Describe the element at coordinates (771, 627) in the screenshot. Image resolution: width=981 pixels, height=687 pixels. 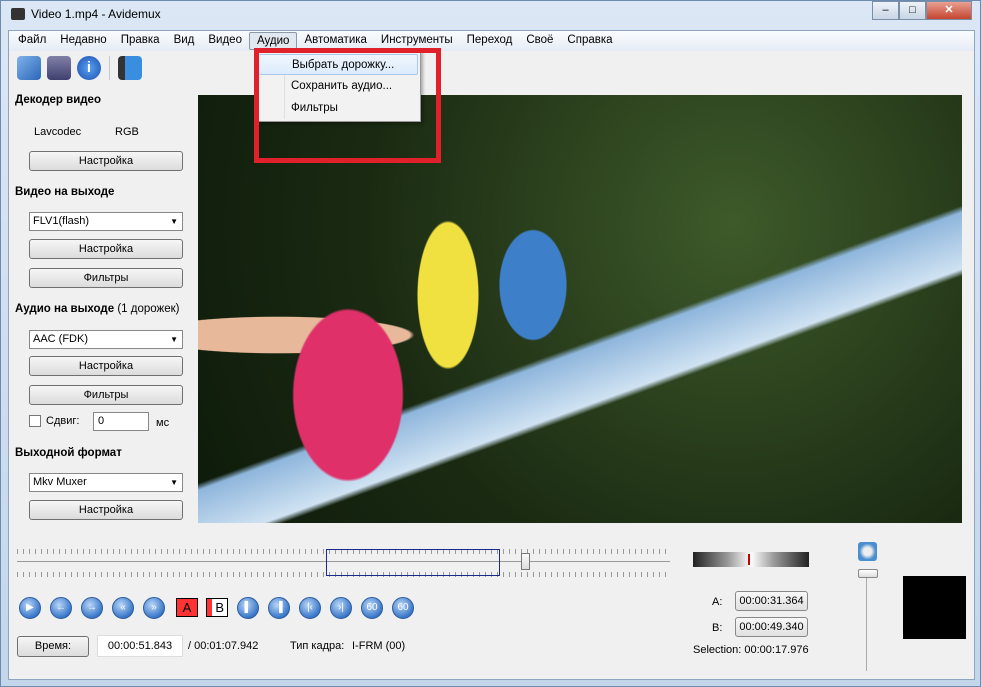
I see `marker-b-time: 00:00:49.340` at that location.